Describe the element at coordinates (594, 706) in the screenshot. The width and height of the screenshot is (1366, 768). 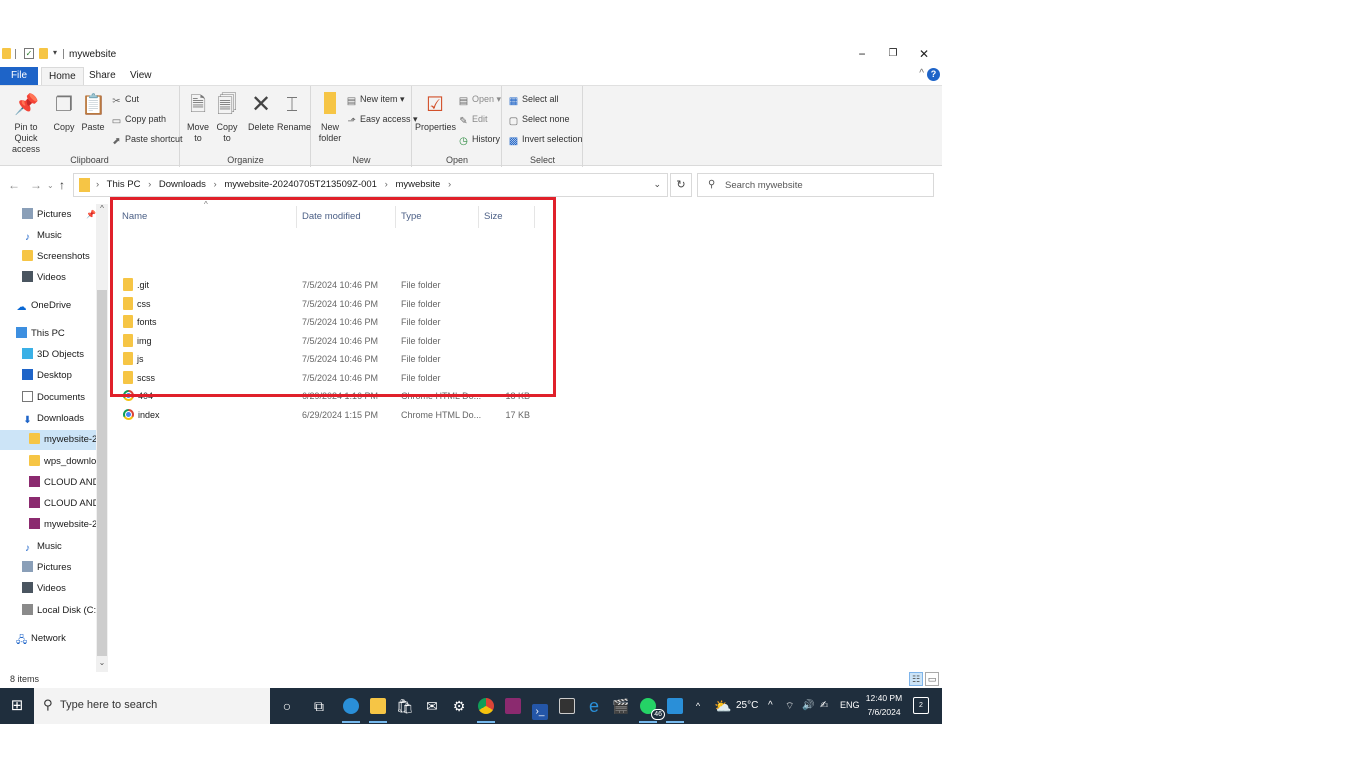
I see `internet-explorer-icon: e` at that location.